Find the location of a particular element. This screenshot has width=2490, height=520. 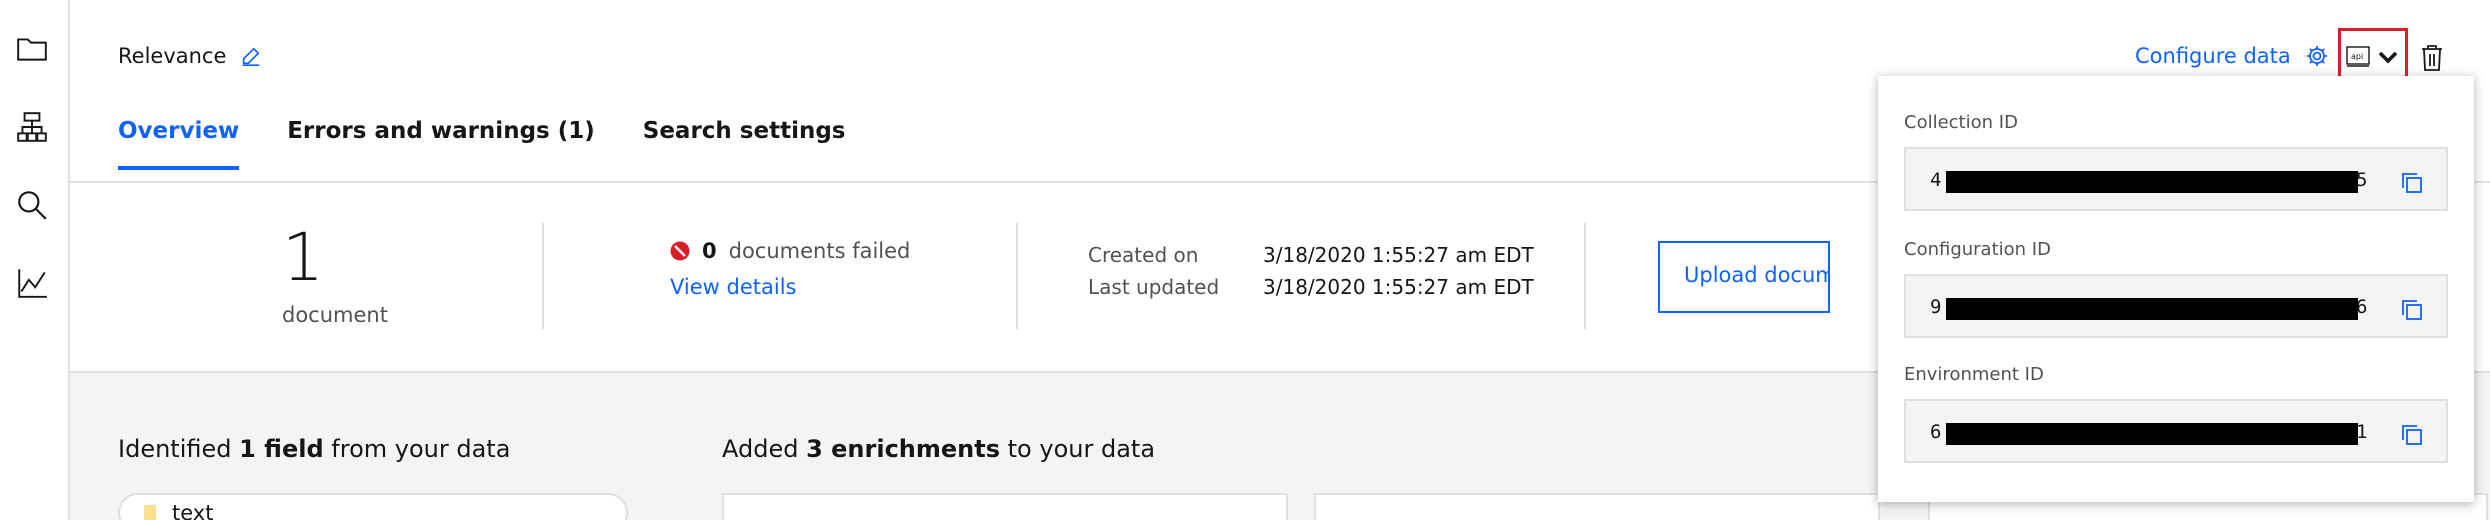

configuration-id-start: 9 is located at coordinates (1936, 307).